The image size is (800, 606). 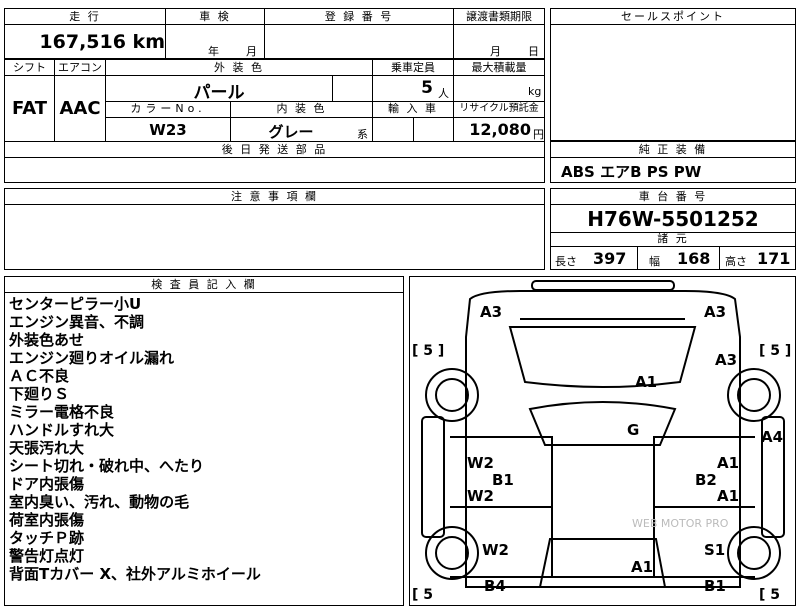 I want to click on mileage-box: 走 行 167,516 km, so click(x=85, y=33).